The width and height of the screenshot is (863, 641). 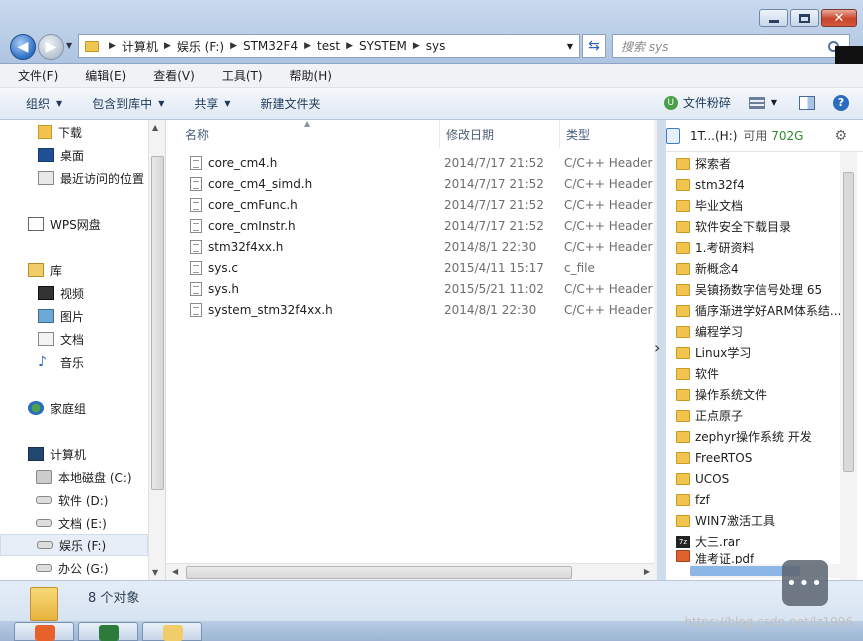 What do you see at coordinates (749, 289) in the screenshot?
I see `side-list-item: 吴镇扬数字信号处理 65` at bounding box center [749, 289].